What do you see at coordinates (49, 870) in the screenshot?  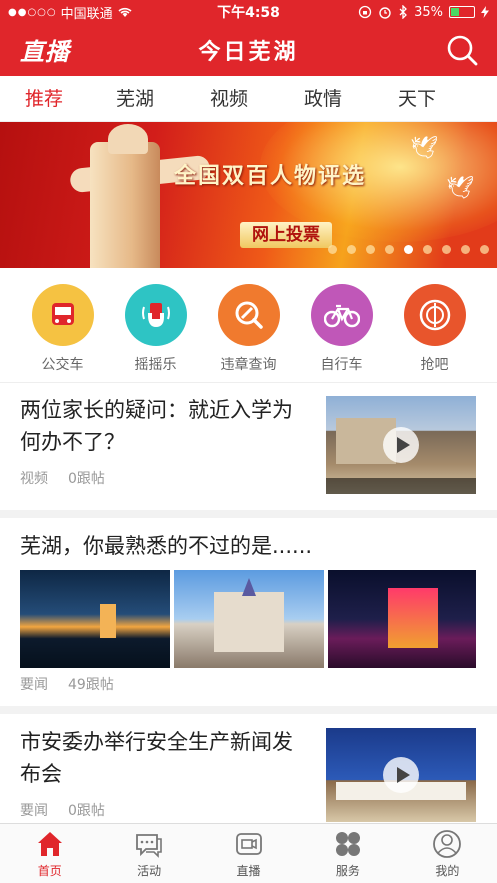 I see `nav-label: 首页` at bounding box center [49, 870].